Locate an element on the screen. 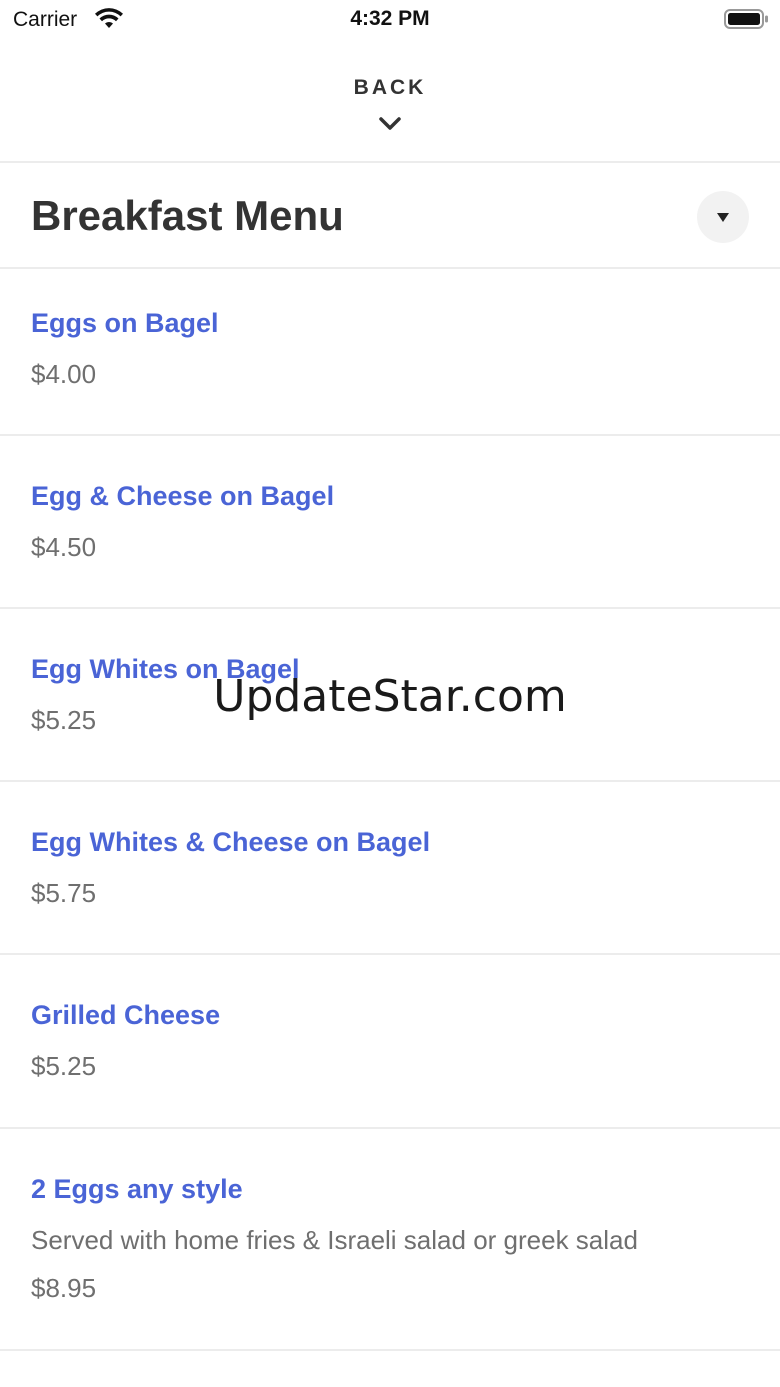  menu-title: Breakfast Menu is located at coordinates (187, 215).